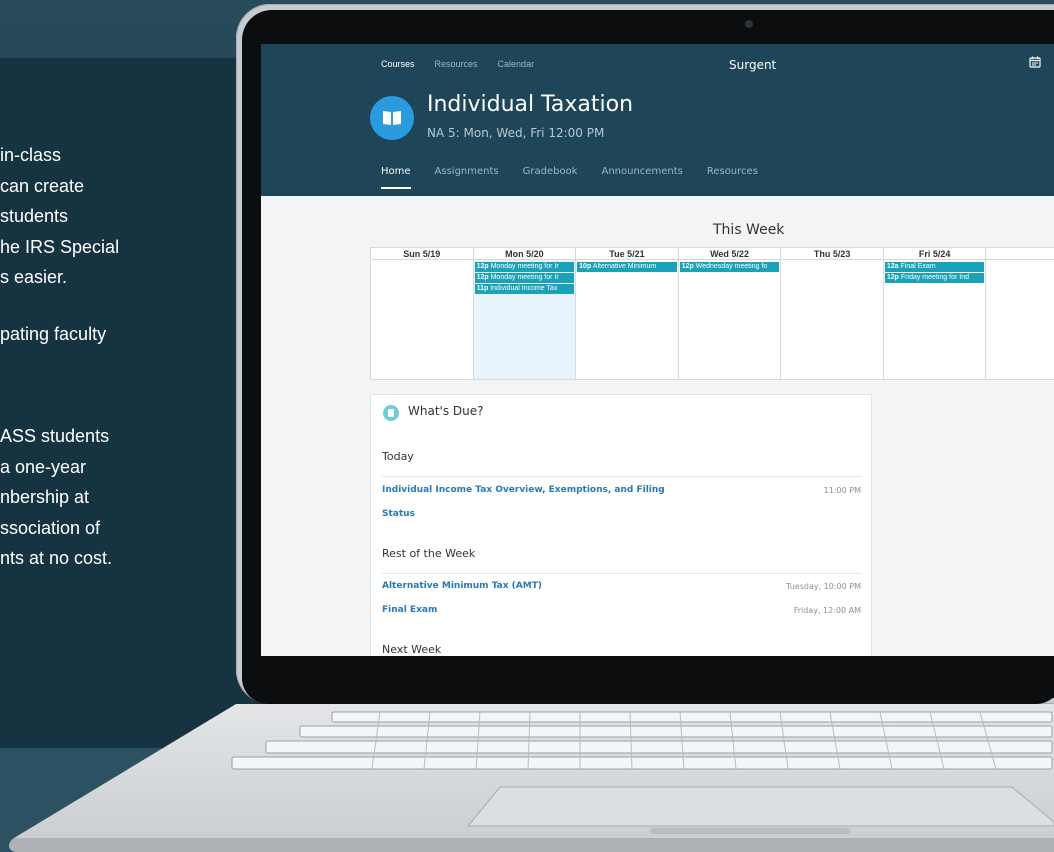 Image resolution: width=1054 pixels, height=852 pixels. What do you see at coordinates (642, 177) in the screenshot?
I see `tab-announcements: Announcements` at bounding box center [642, 177].